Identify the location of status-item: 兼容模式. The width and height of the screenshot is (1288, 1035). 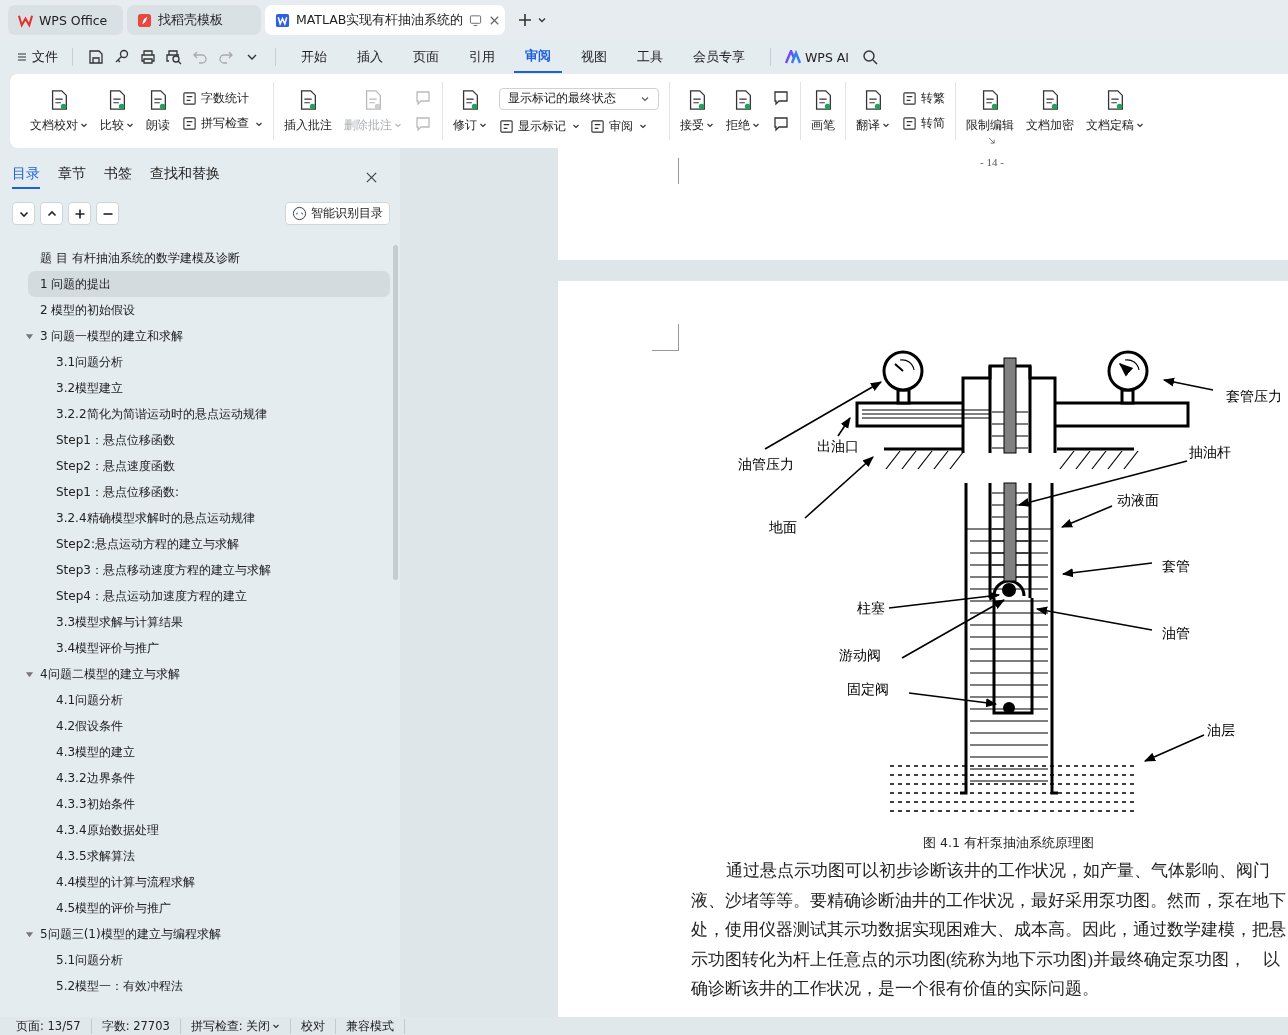
(371, 1026).